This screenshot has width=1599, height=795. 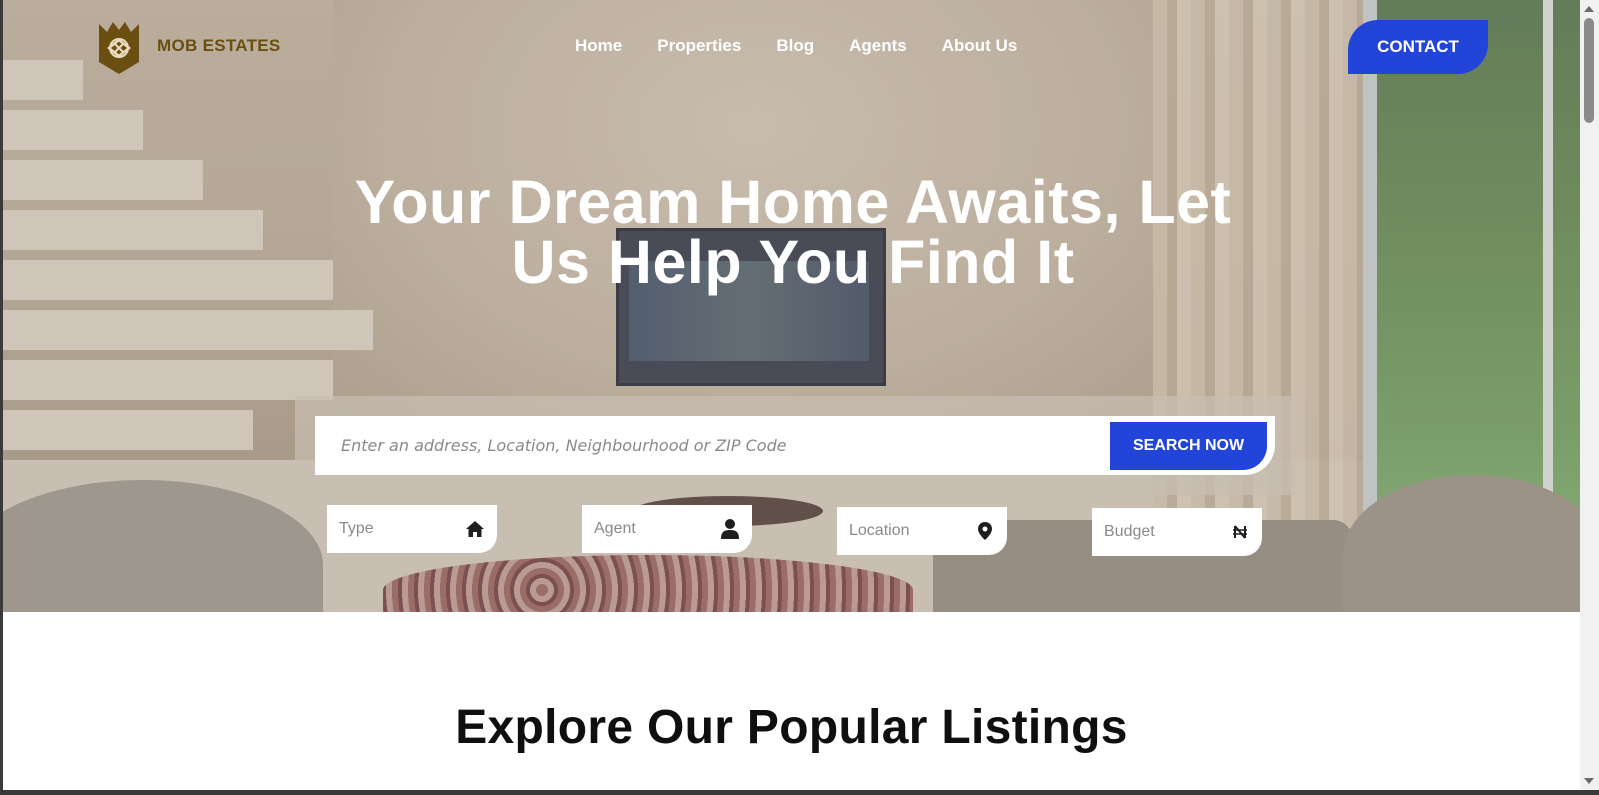 I want to click on hero-headline-line1: Your Dream Home Awaits, Let, so click(x=793, y=202).